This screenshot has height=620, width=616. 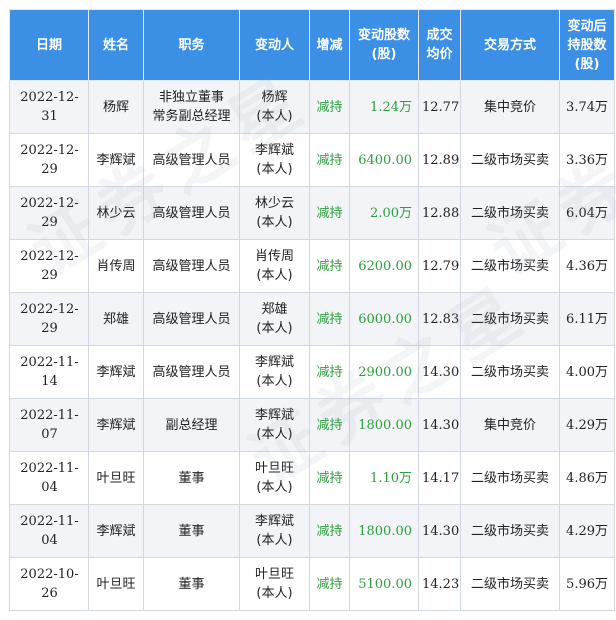 I want to click on cell-holdings-after: 4.36万, so click(x=587, y=266).